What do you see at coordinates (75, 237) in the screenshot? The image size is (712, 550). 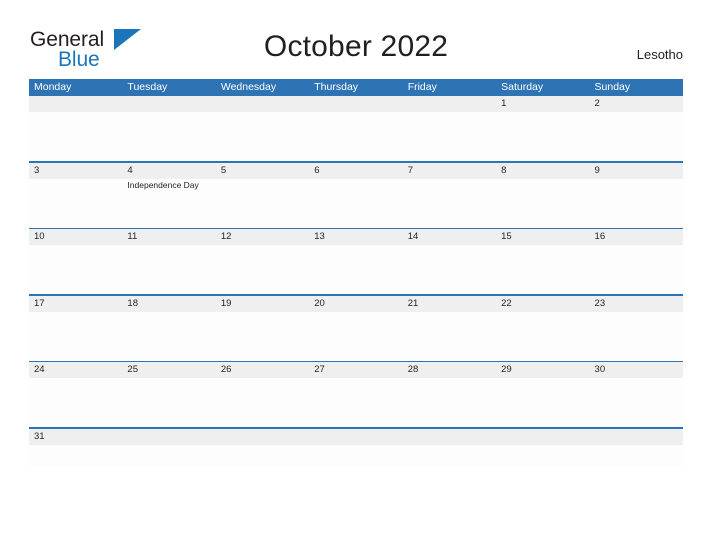 I see `date-number: 10` at bounding box center [75, 237].